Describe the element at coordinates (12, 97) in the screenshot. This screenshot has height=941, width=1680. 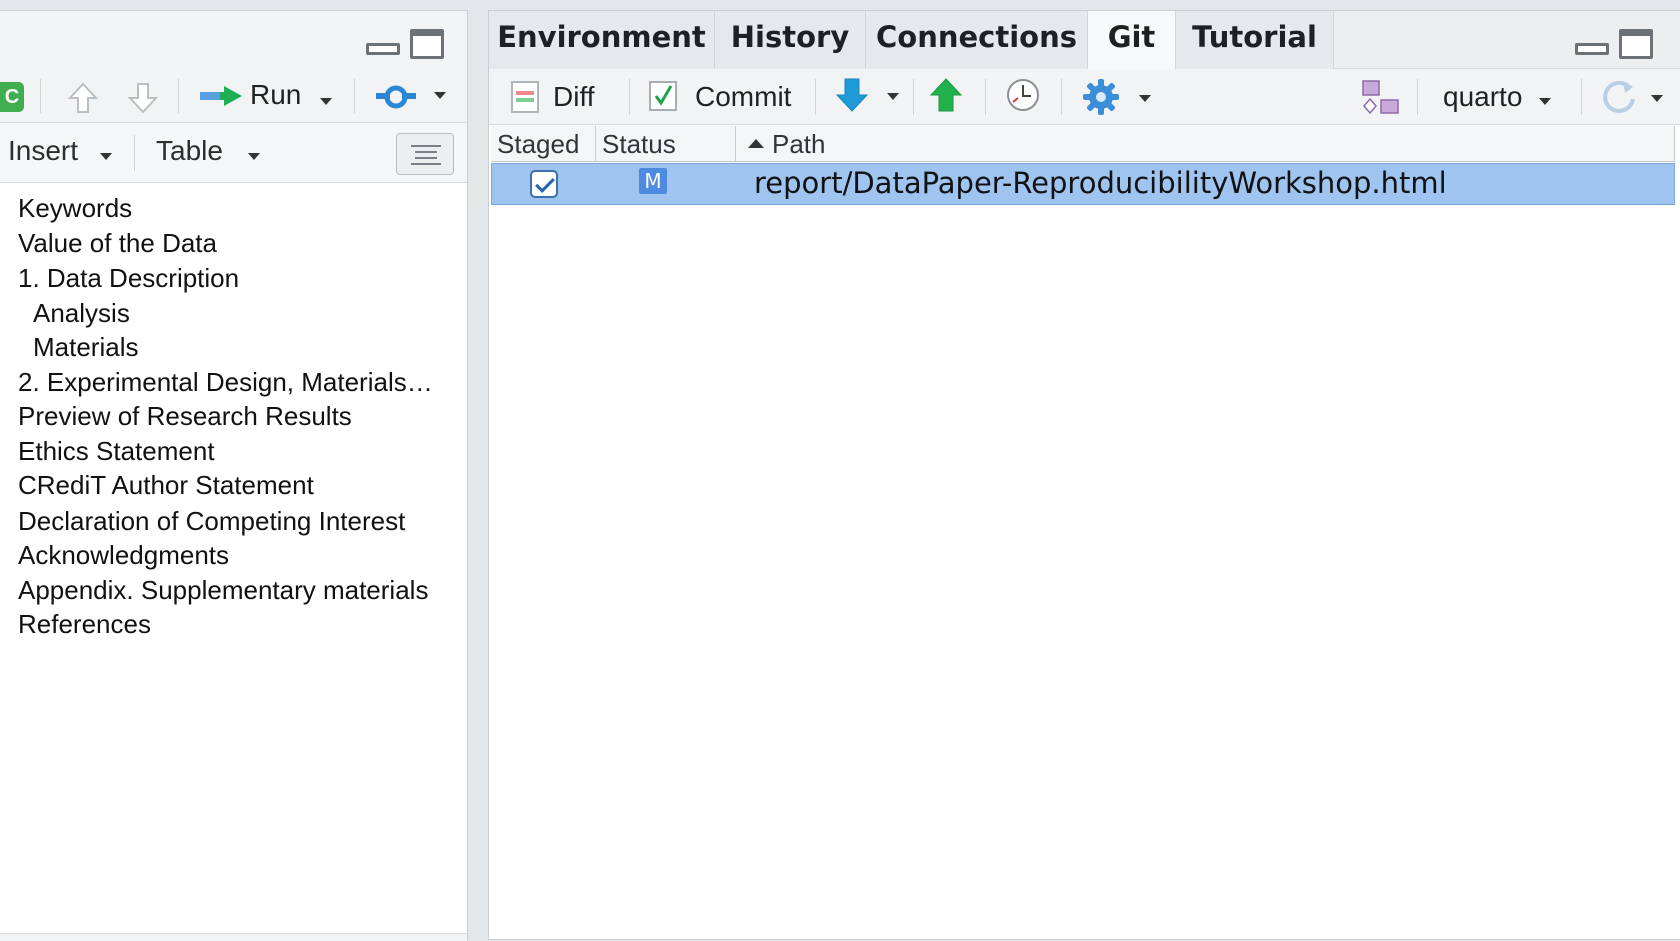
I see `compile-icon: C` at that location.